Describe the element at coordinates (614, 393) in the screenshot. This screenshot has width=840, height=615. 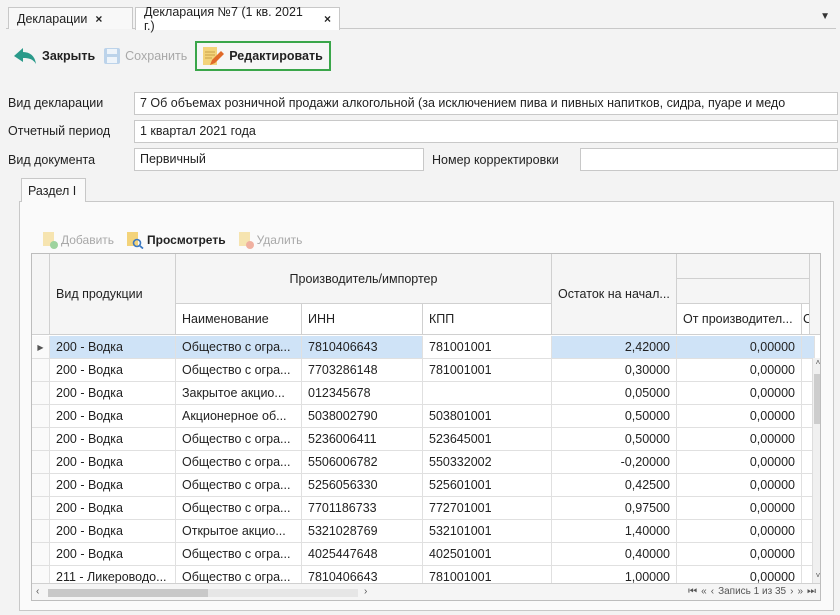
I see `cell-balance: 0,05000` at that location.